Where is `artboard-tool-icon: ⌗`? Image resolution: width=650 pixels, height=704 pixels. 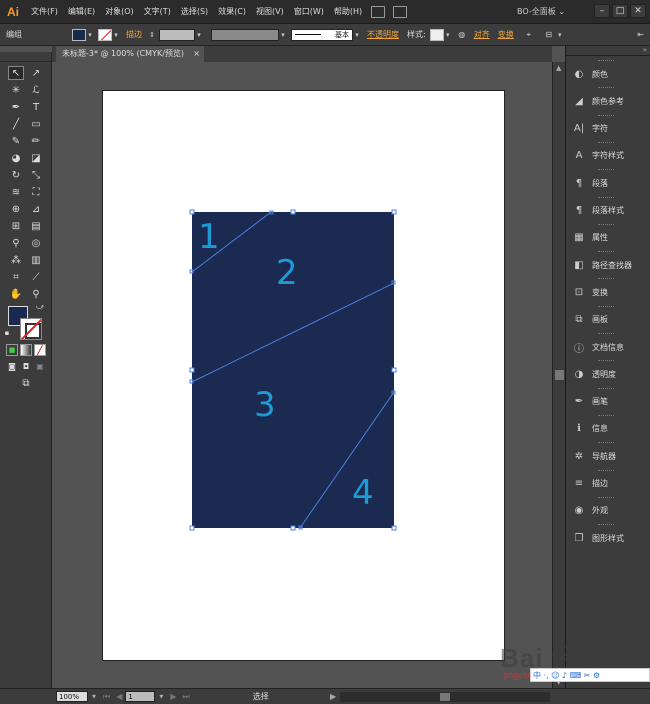 artboard-tool-icon: ⌗ is located at coordinates (16, 277).